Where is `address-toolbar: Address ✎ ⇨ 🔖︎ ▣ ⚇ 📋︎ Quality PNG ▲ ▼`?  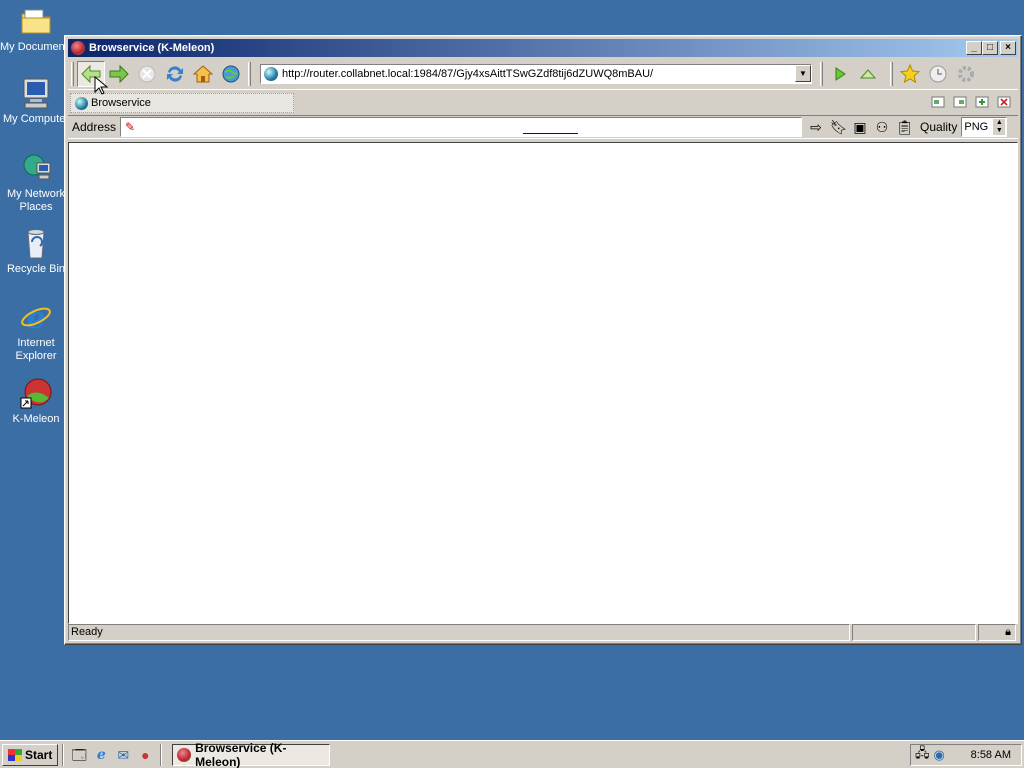 address-toolbar: Address ✎ ⇨ 🔖︎ ▣ ⚇ 📋︎ Quality PNG ▲ ▼ is located at coordinates (543, 127).